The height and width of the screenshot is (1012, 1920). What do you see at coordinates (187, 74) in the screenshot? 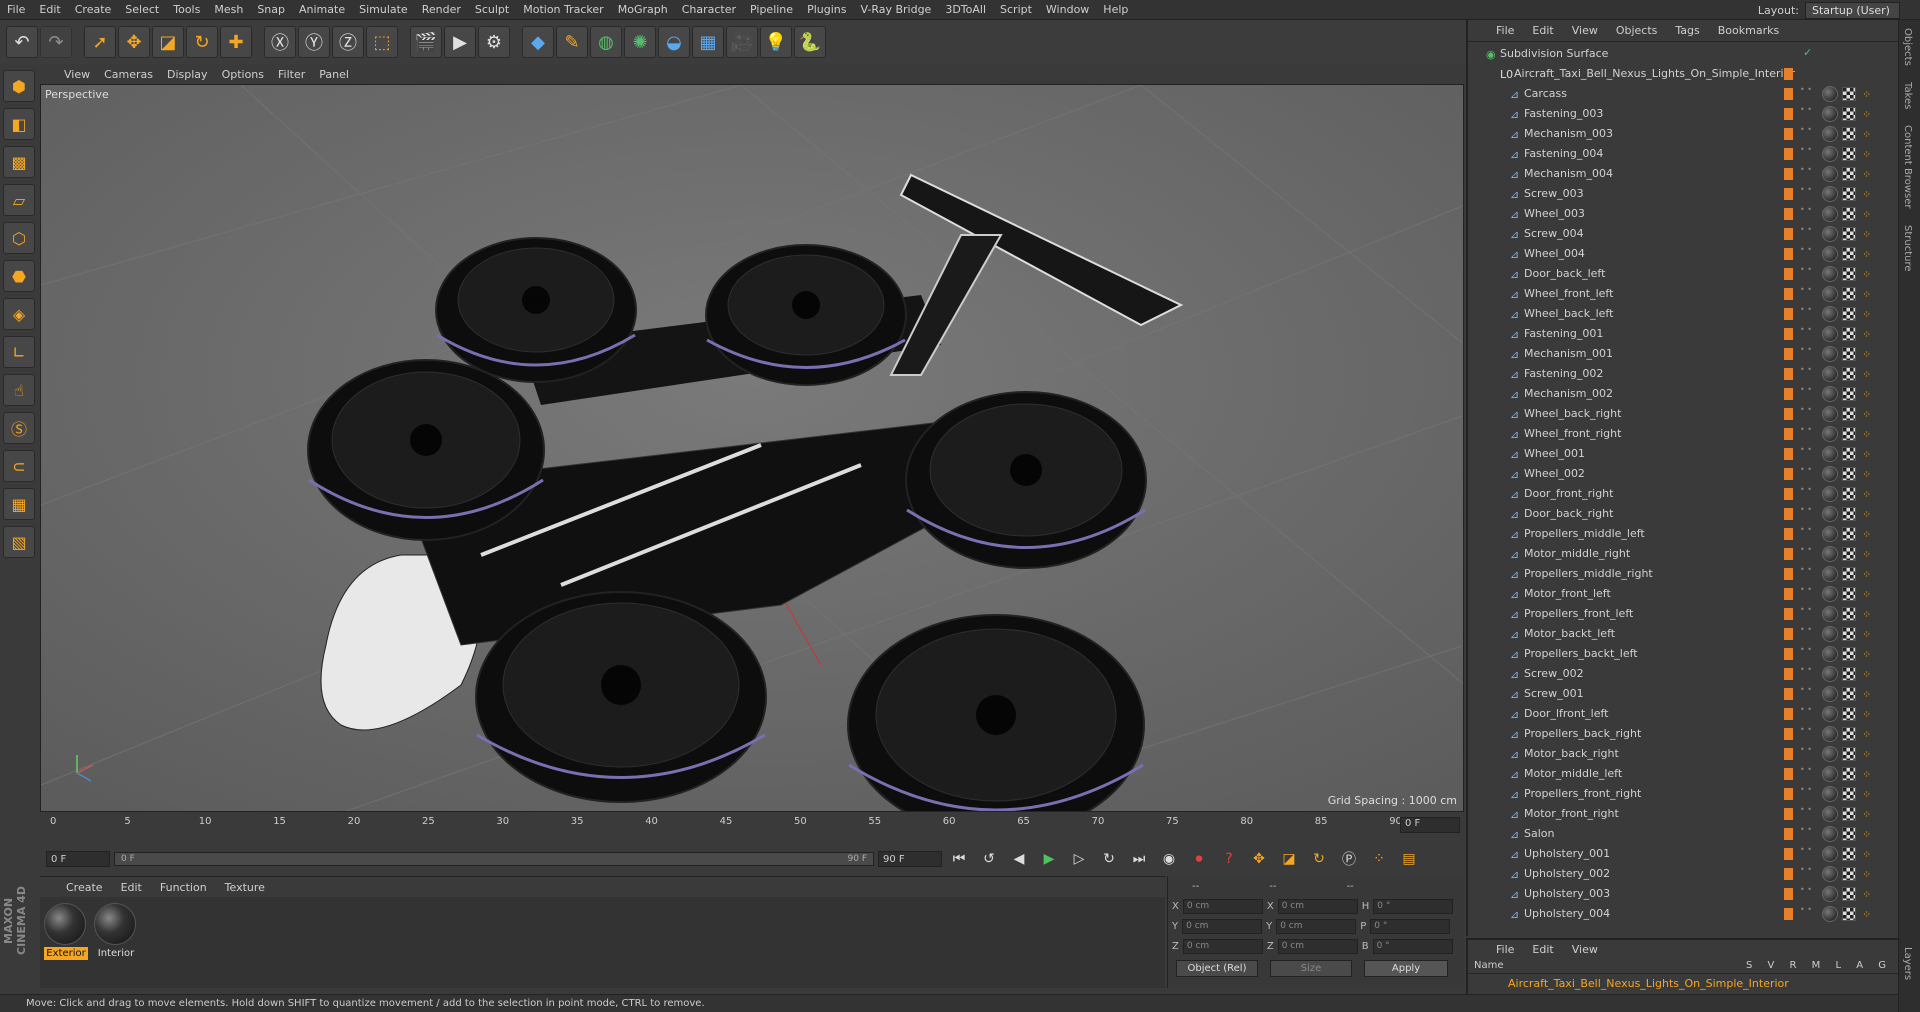
I see `viewport-menu-display: Display` at bounding box center [187, 74].